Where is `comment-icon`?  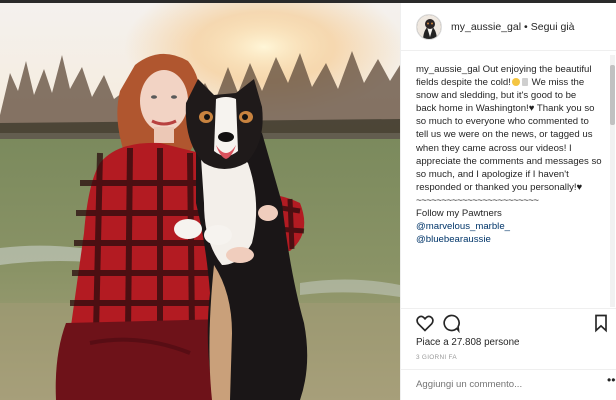
comment-icon is located at coordinates (451, 323).